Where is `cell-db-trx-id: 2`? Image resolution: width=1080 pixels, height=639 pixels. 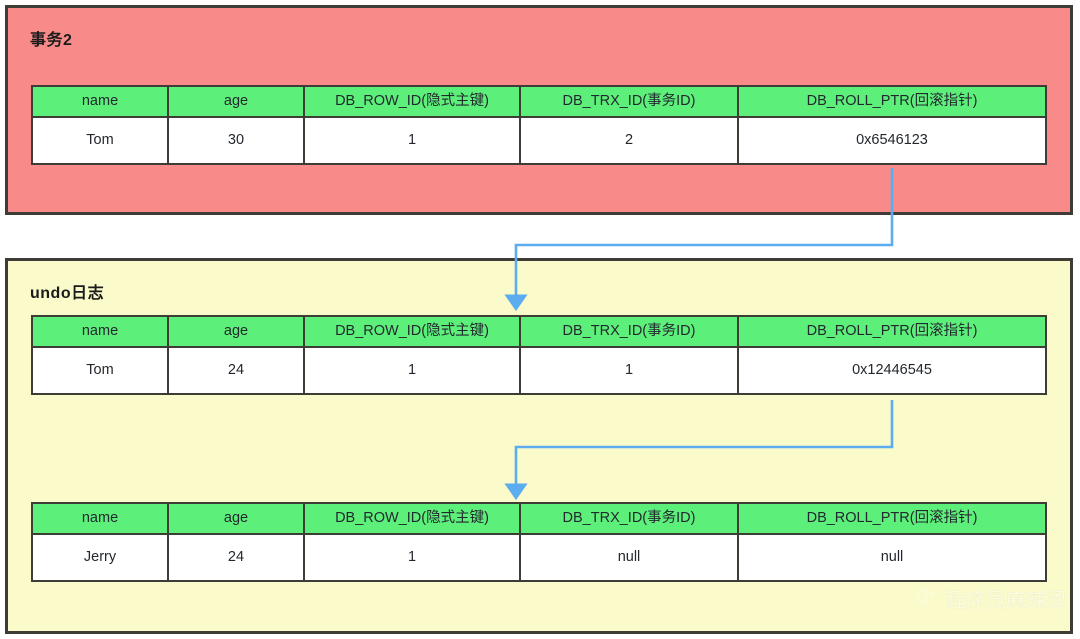
cell-db-trx-id: 2 is located at coordinates (629, 140).